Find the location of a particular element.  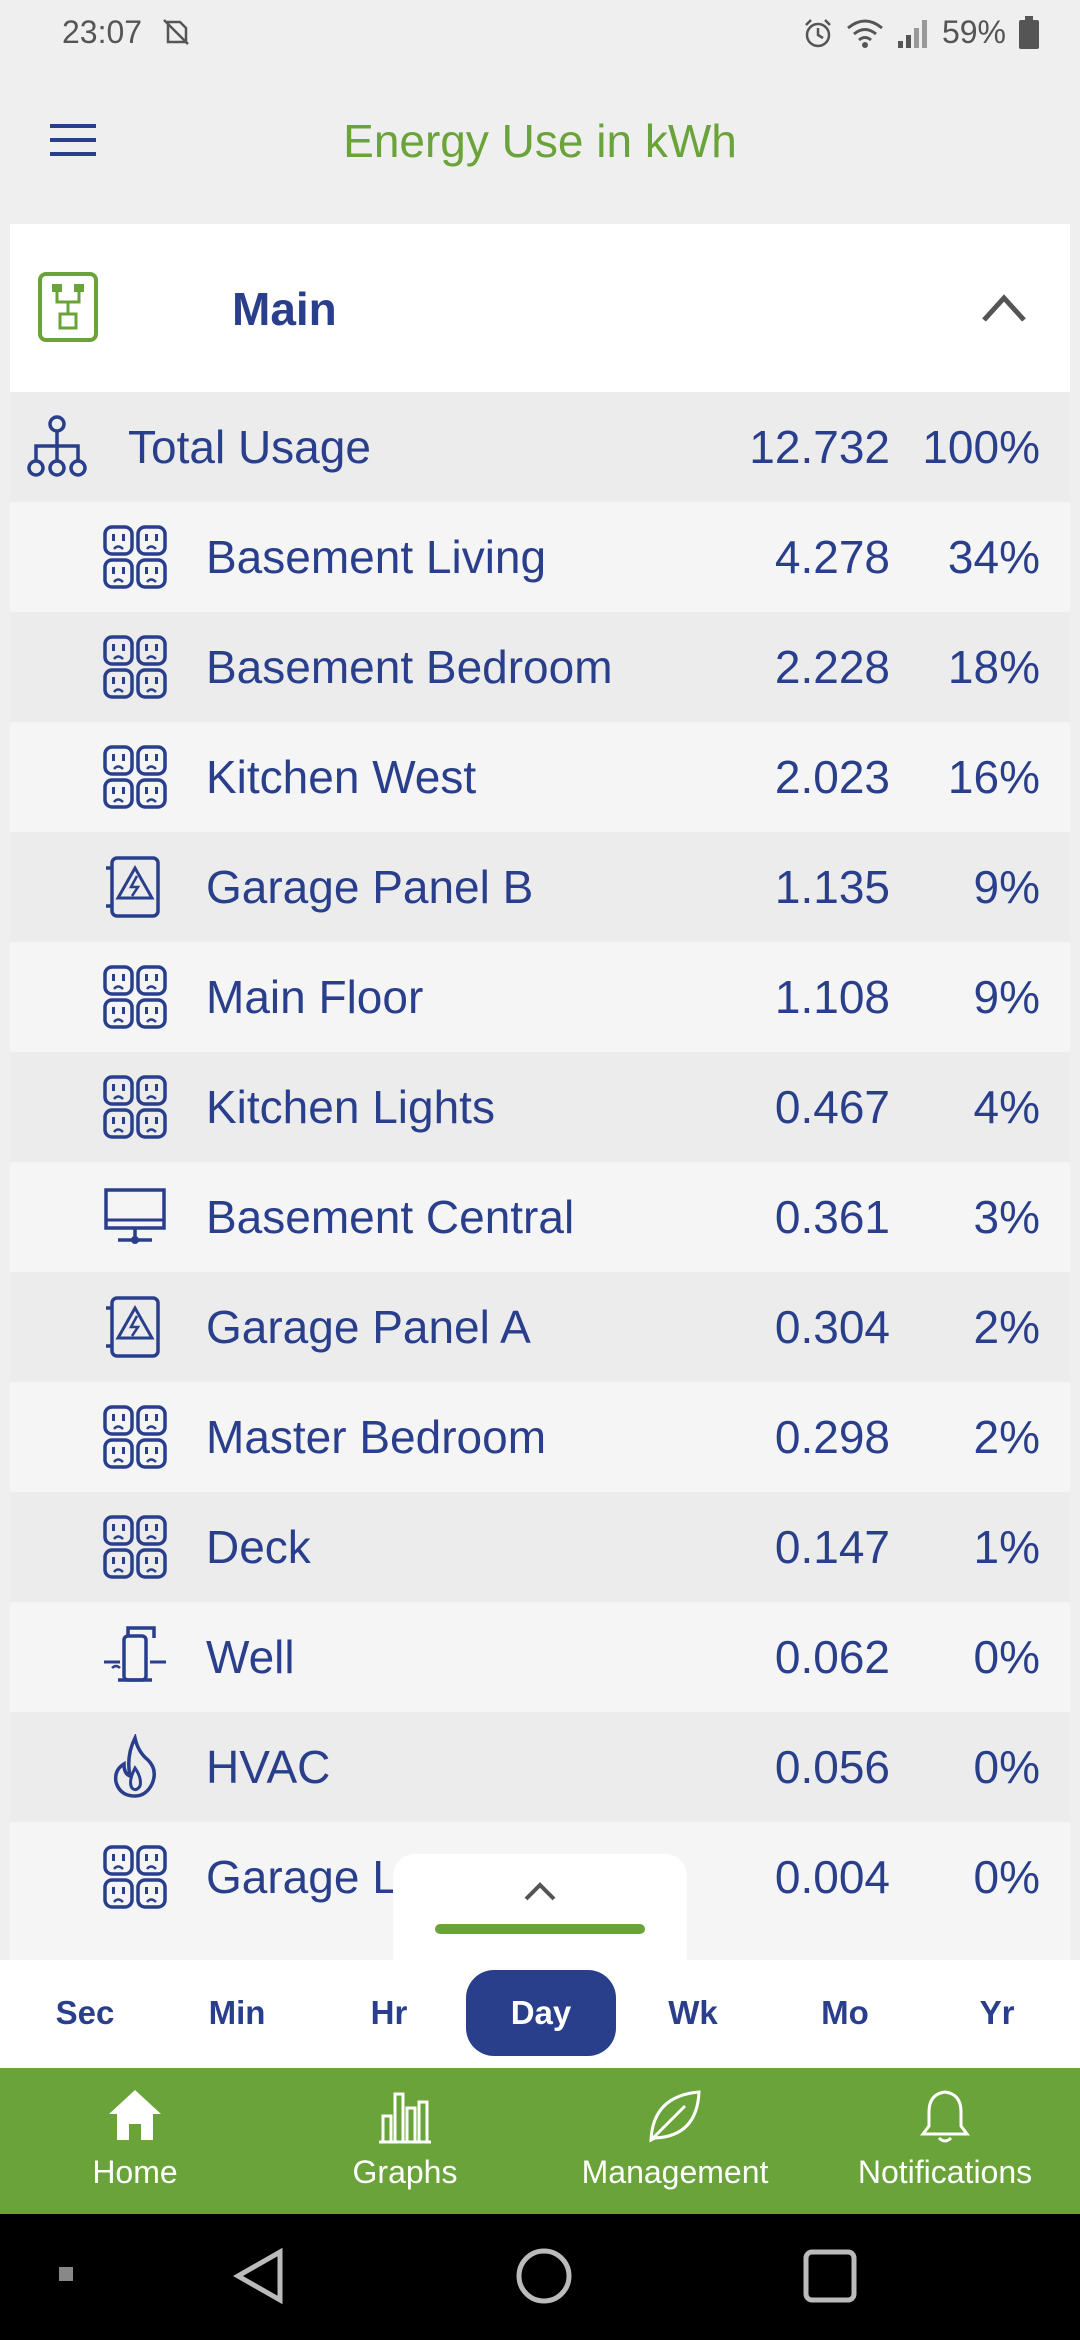

circuit-name: Deck is located at coordinates (258, 1547).